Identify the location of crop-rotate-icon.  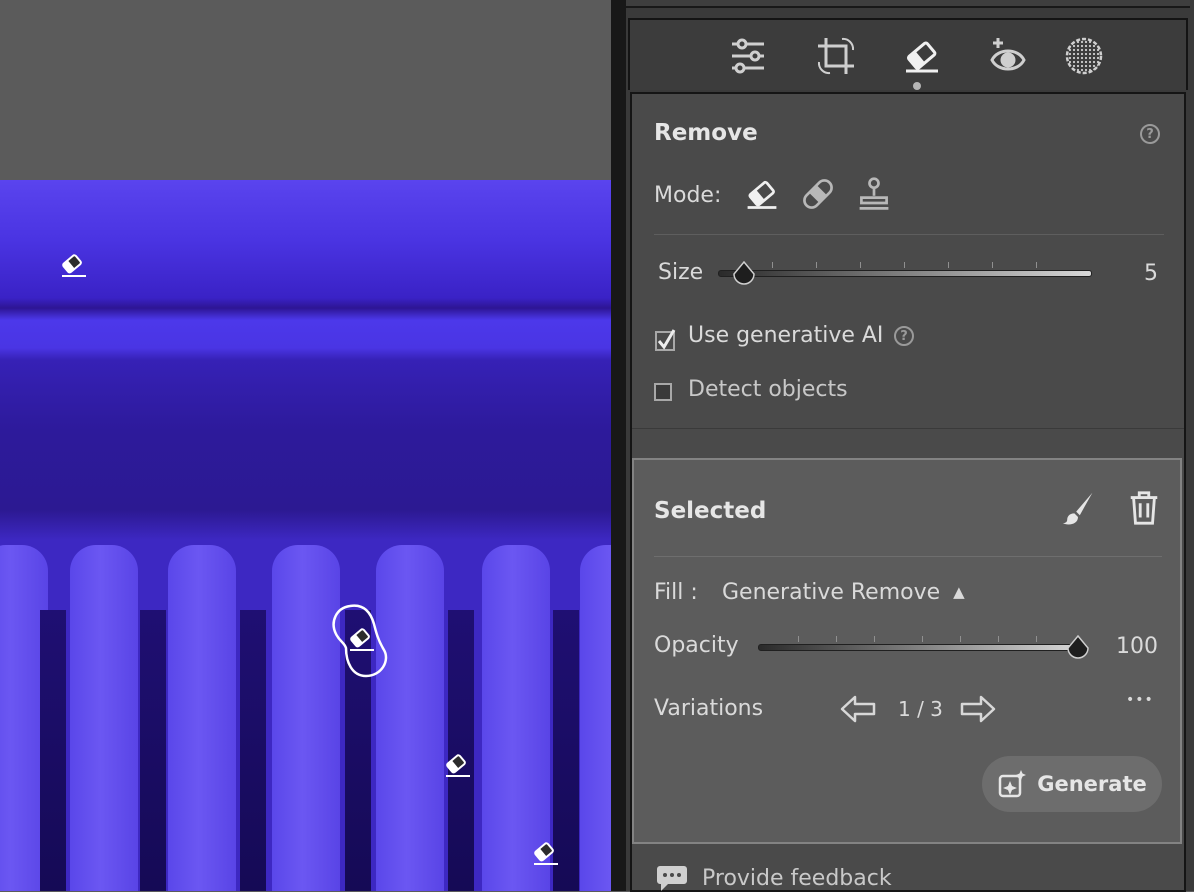
(836, 56).